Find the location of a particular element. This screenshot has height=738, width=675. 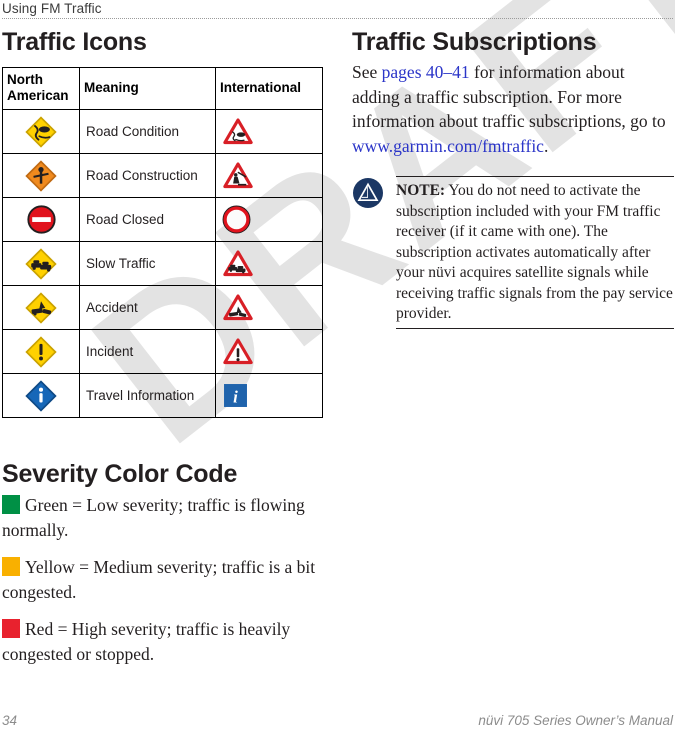

svg-text: i is located at coordinates (235, 397).